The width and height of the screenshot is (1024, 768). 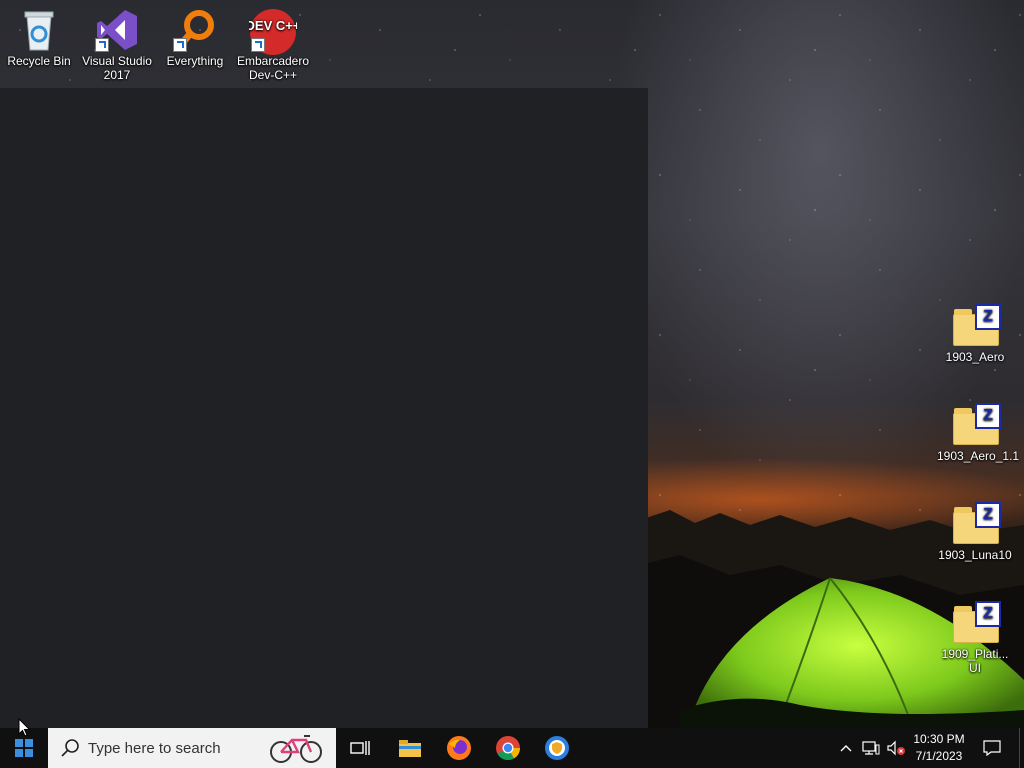 I want to click on desktop-icon-visual-studio: Visual Studio 2017, so click(x=117, y=45).